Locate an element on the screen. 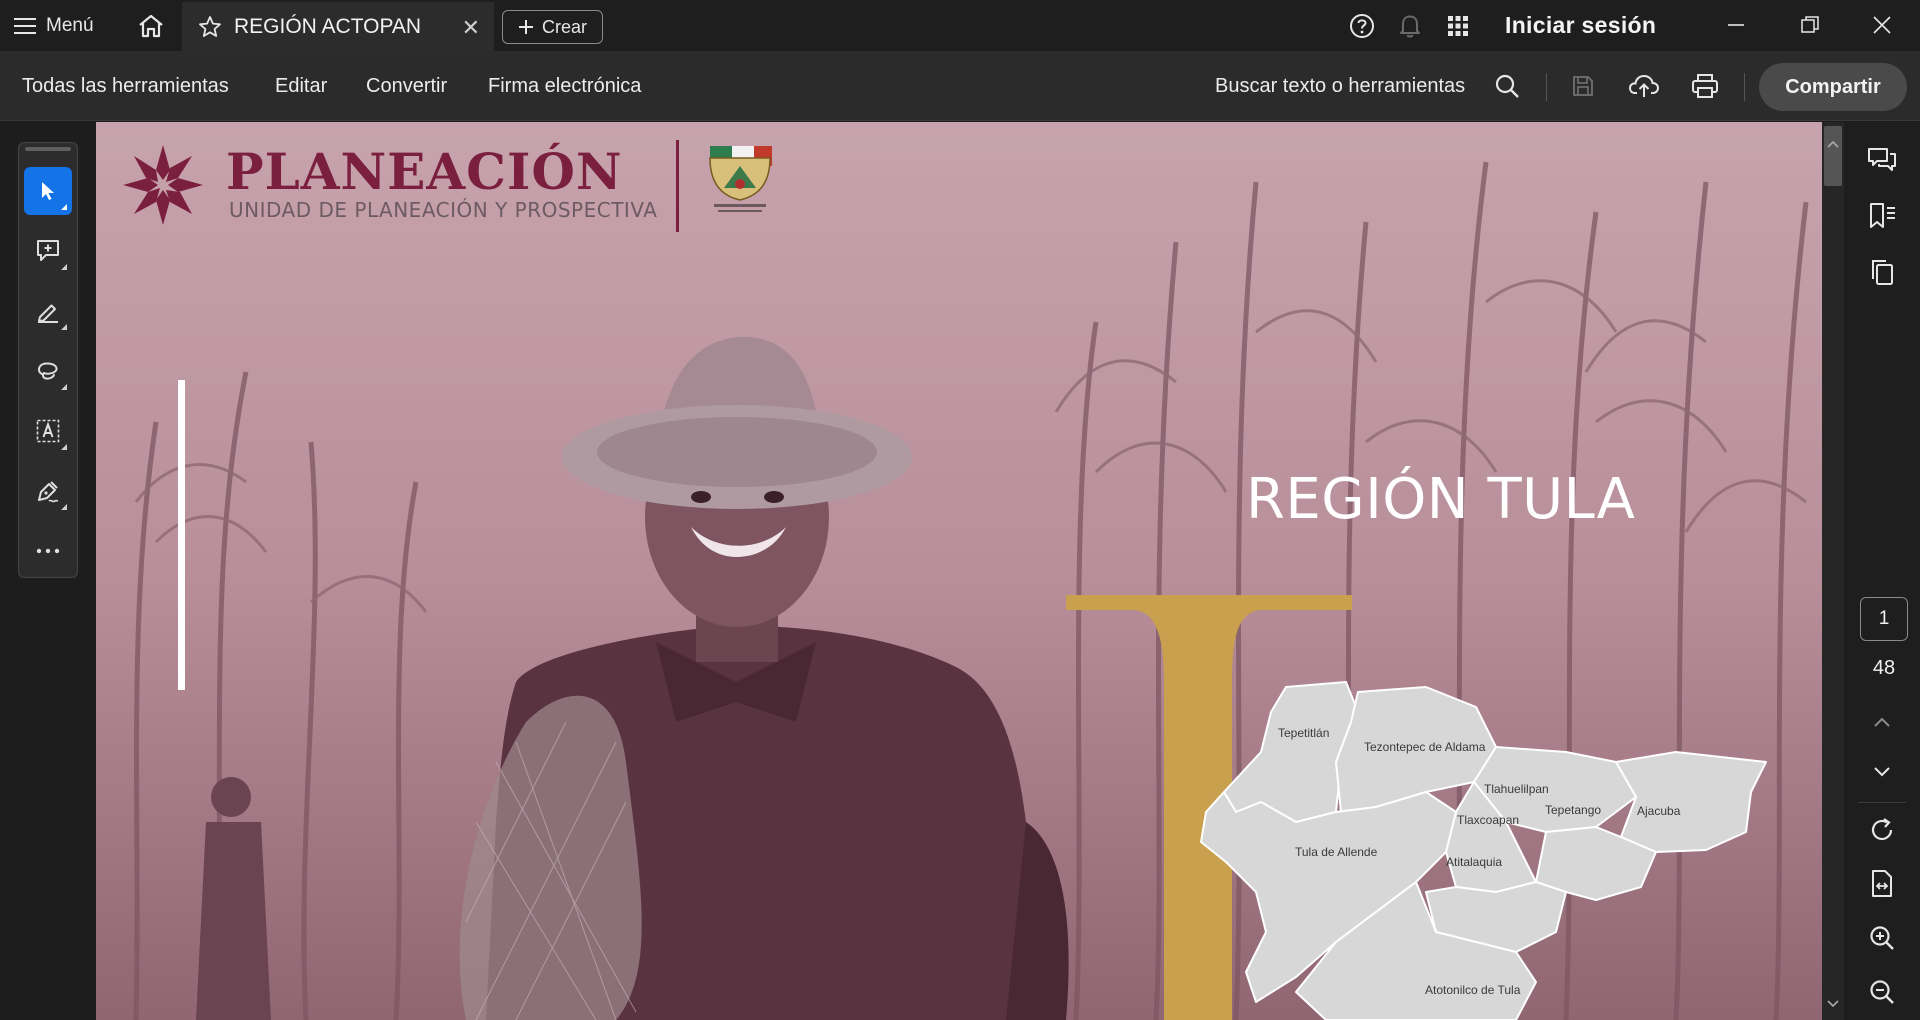  document-tab: REGIÓN ACTOPAN ✕ is located at coordinates (338, 26).